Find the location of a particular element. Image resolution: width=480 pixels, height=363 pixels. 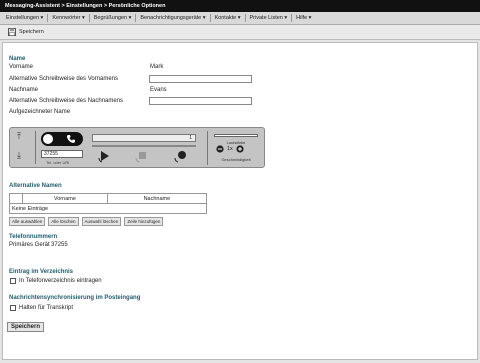

plus-icon is located at coordinates (240, 149).